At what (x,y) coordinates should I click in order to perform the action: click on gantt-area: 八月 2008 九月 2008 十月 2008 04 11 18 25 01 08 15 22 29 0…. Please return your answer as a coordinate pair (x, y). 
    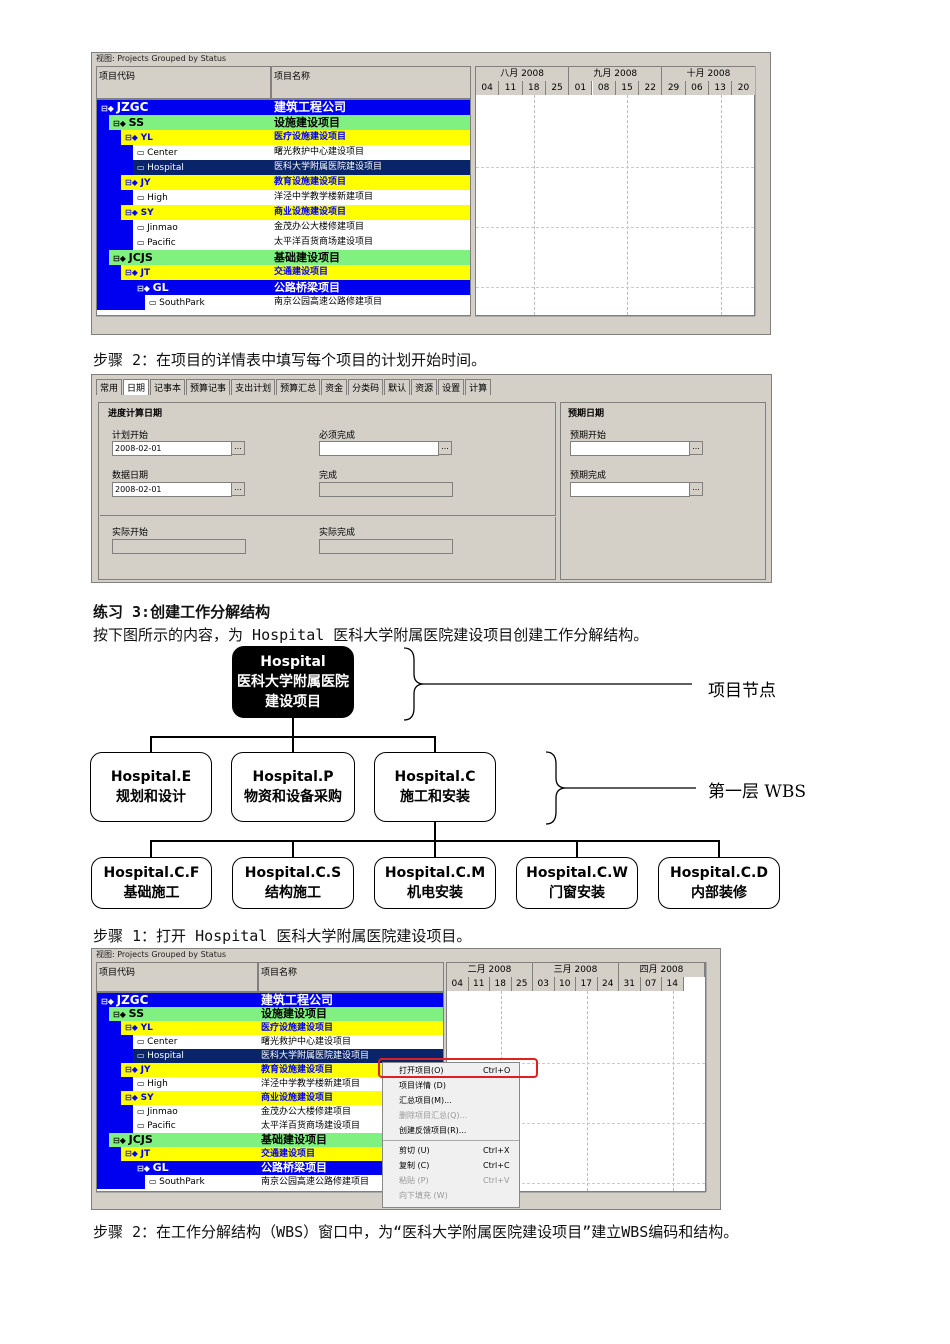
    Looking at the image, I should click on (615, 191).